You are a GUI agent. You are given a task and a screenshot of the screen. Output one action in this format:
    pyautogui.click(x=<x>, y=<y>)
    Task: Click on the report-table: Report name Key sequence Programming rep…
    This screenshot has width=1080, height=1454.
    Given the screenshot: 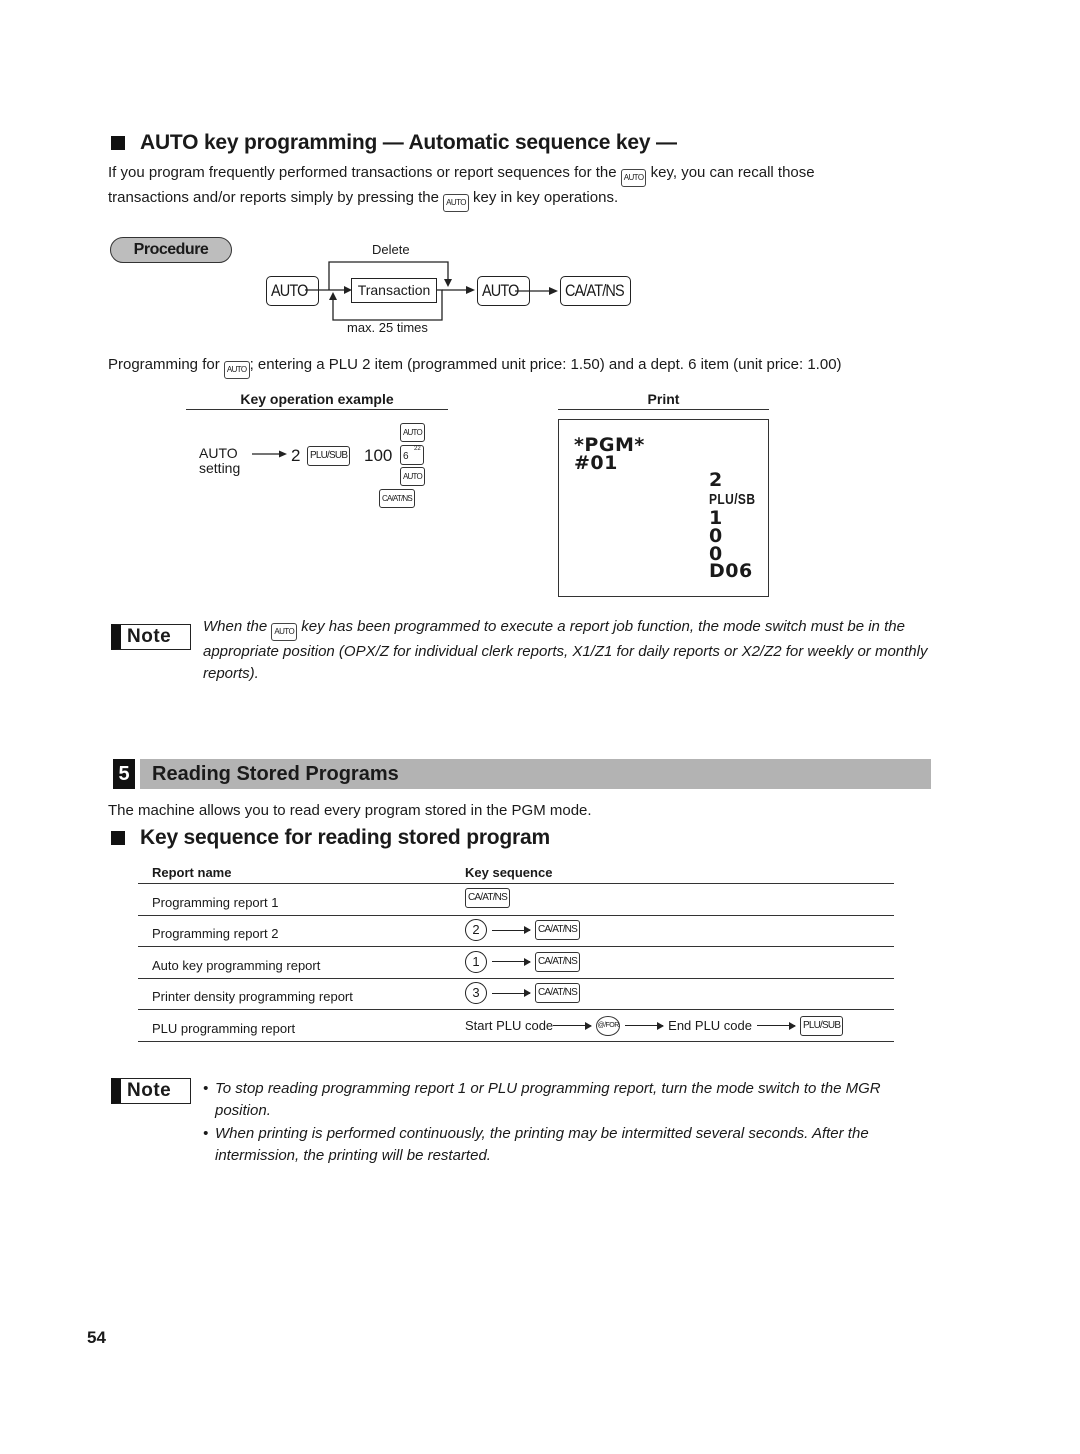 What is the action you would take?
    pyautogui.click(x=516, y=952)
    